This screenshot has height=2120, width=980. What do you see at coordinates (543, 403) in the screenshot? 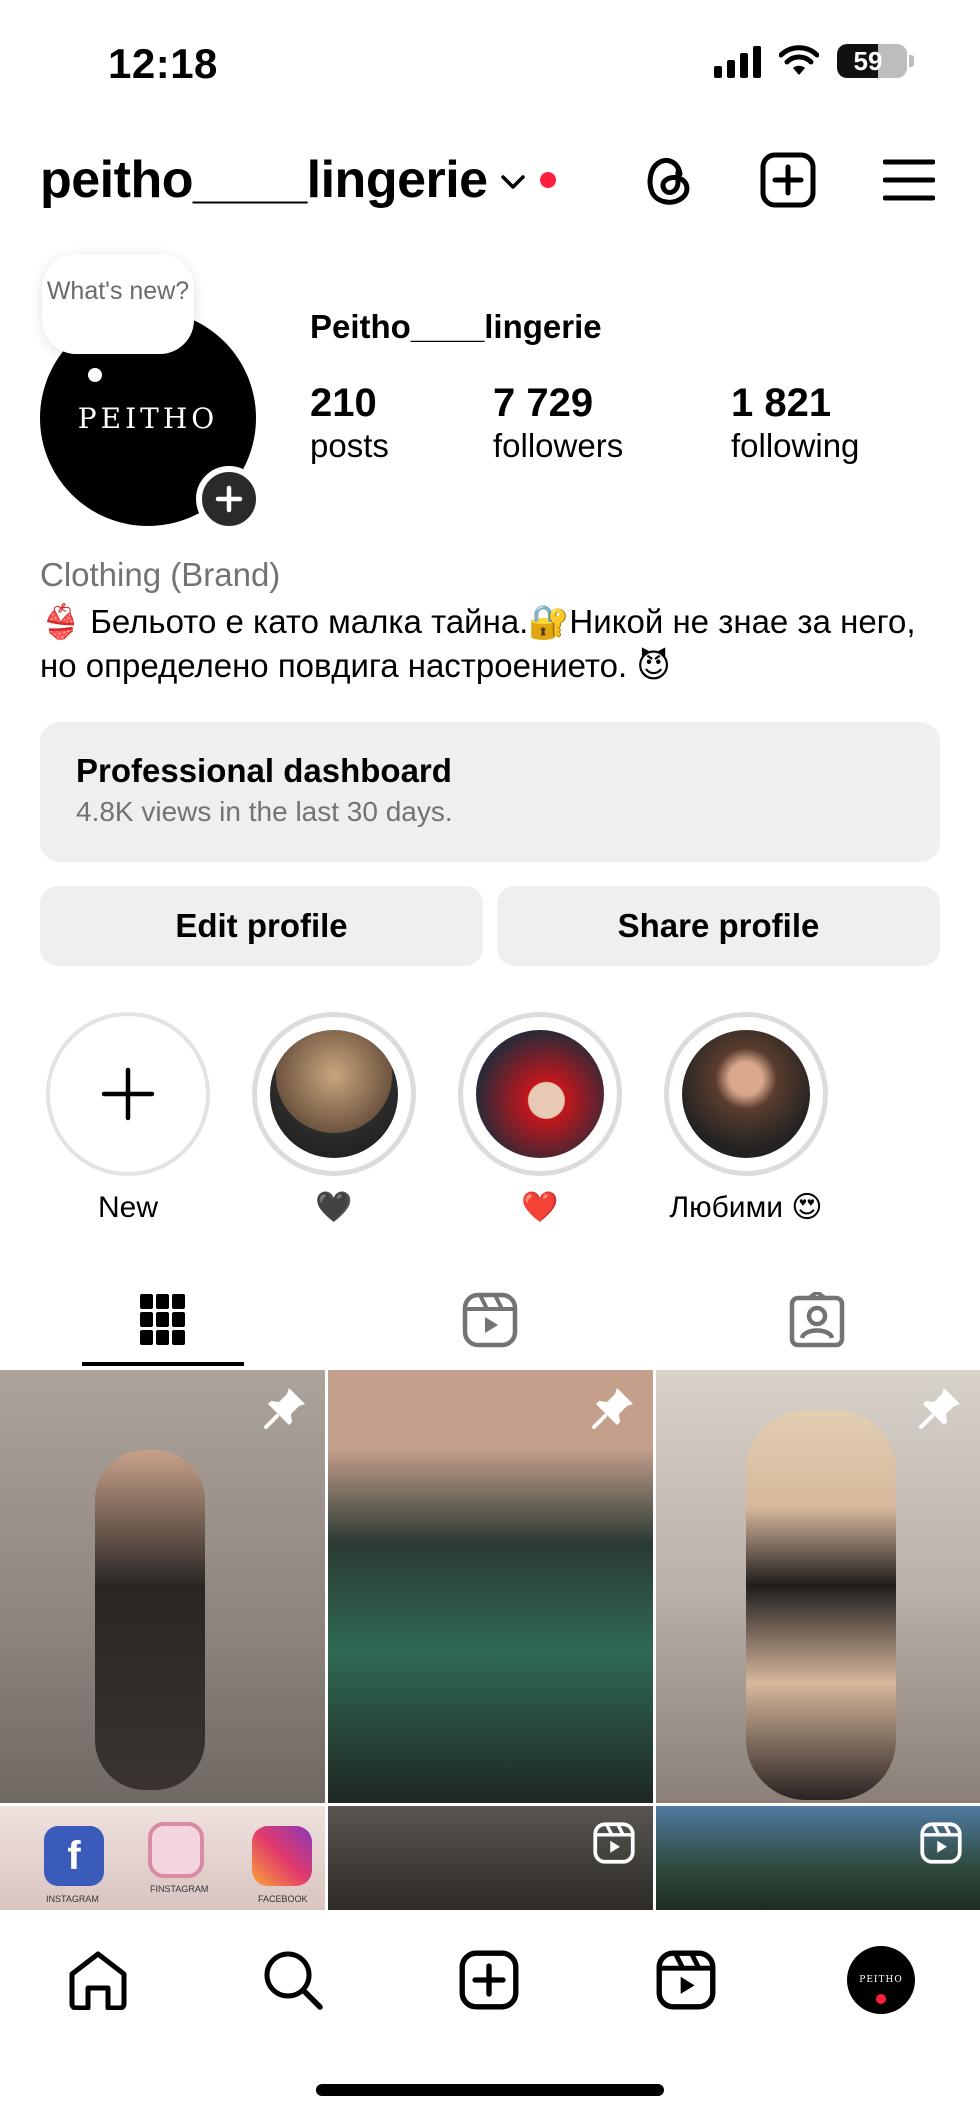
I see `stat-value: 7 729` at bounding box center [543, 403].